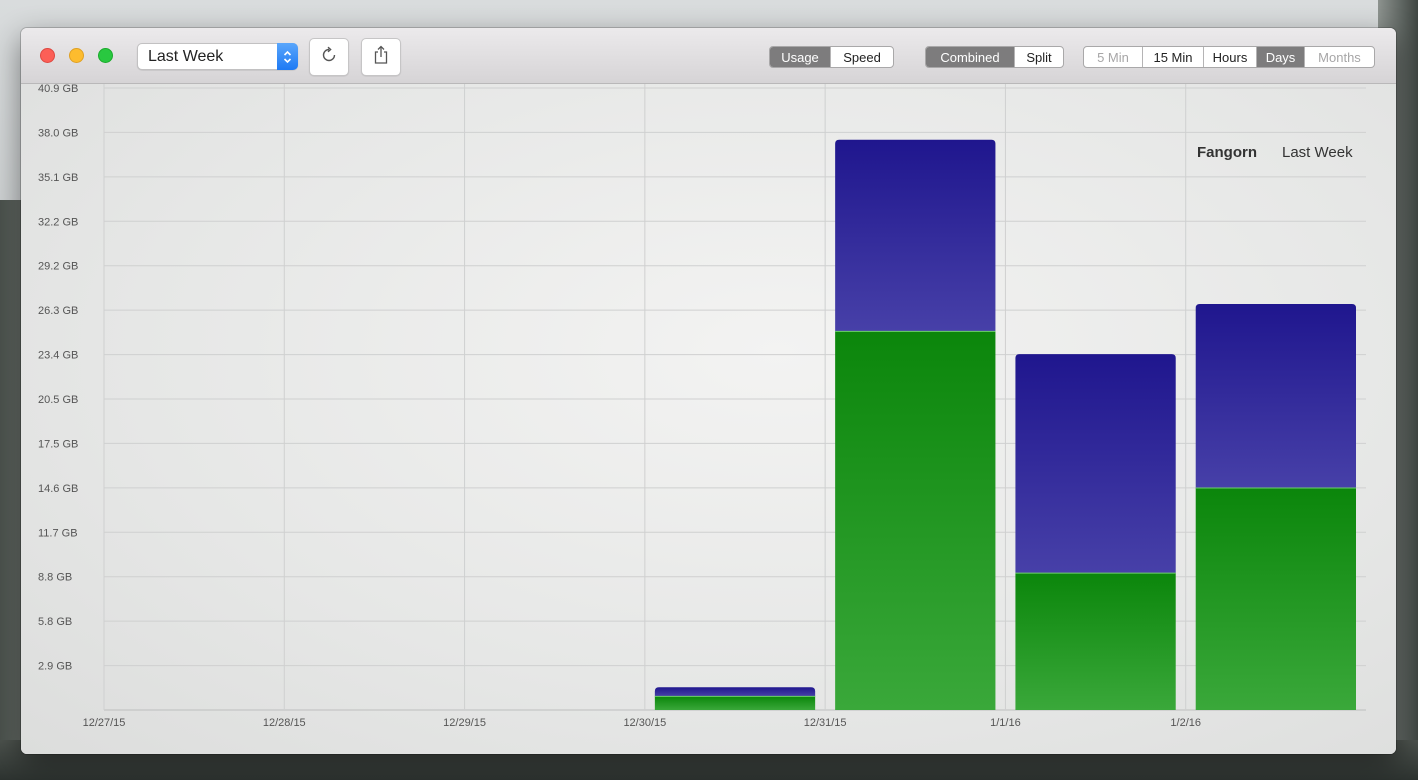 Image resolution: width=1418 pixels, height=780 pixels. I want to click on segment-hours: Hours, so click(1229, 57).